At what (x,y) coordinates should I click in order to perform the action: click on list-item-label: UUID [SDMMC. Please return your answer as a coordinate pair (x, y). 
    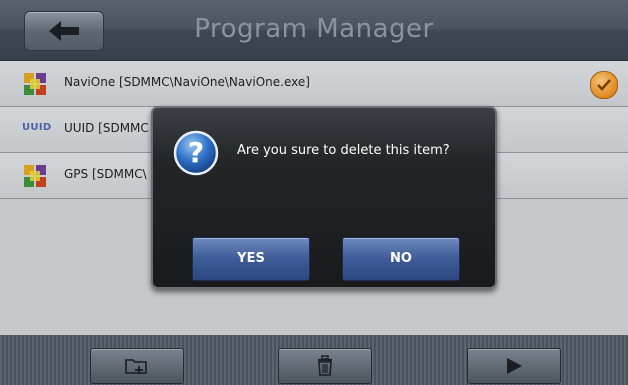
    Looking at the image, I should click on (106, 128).